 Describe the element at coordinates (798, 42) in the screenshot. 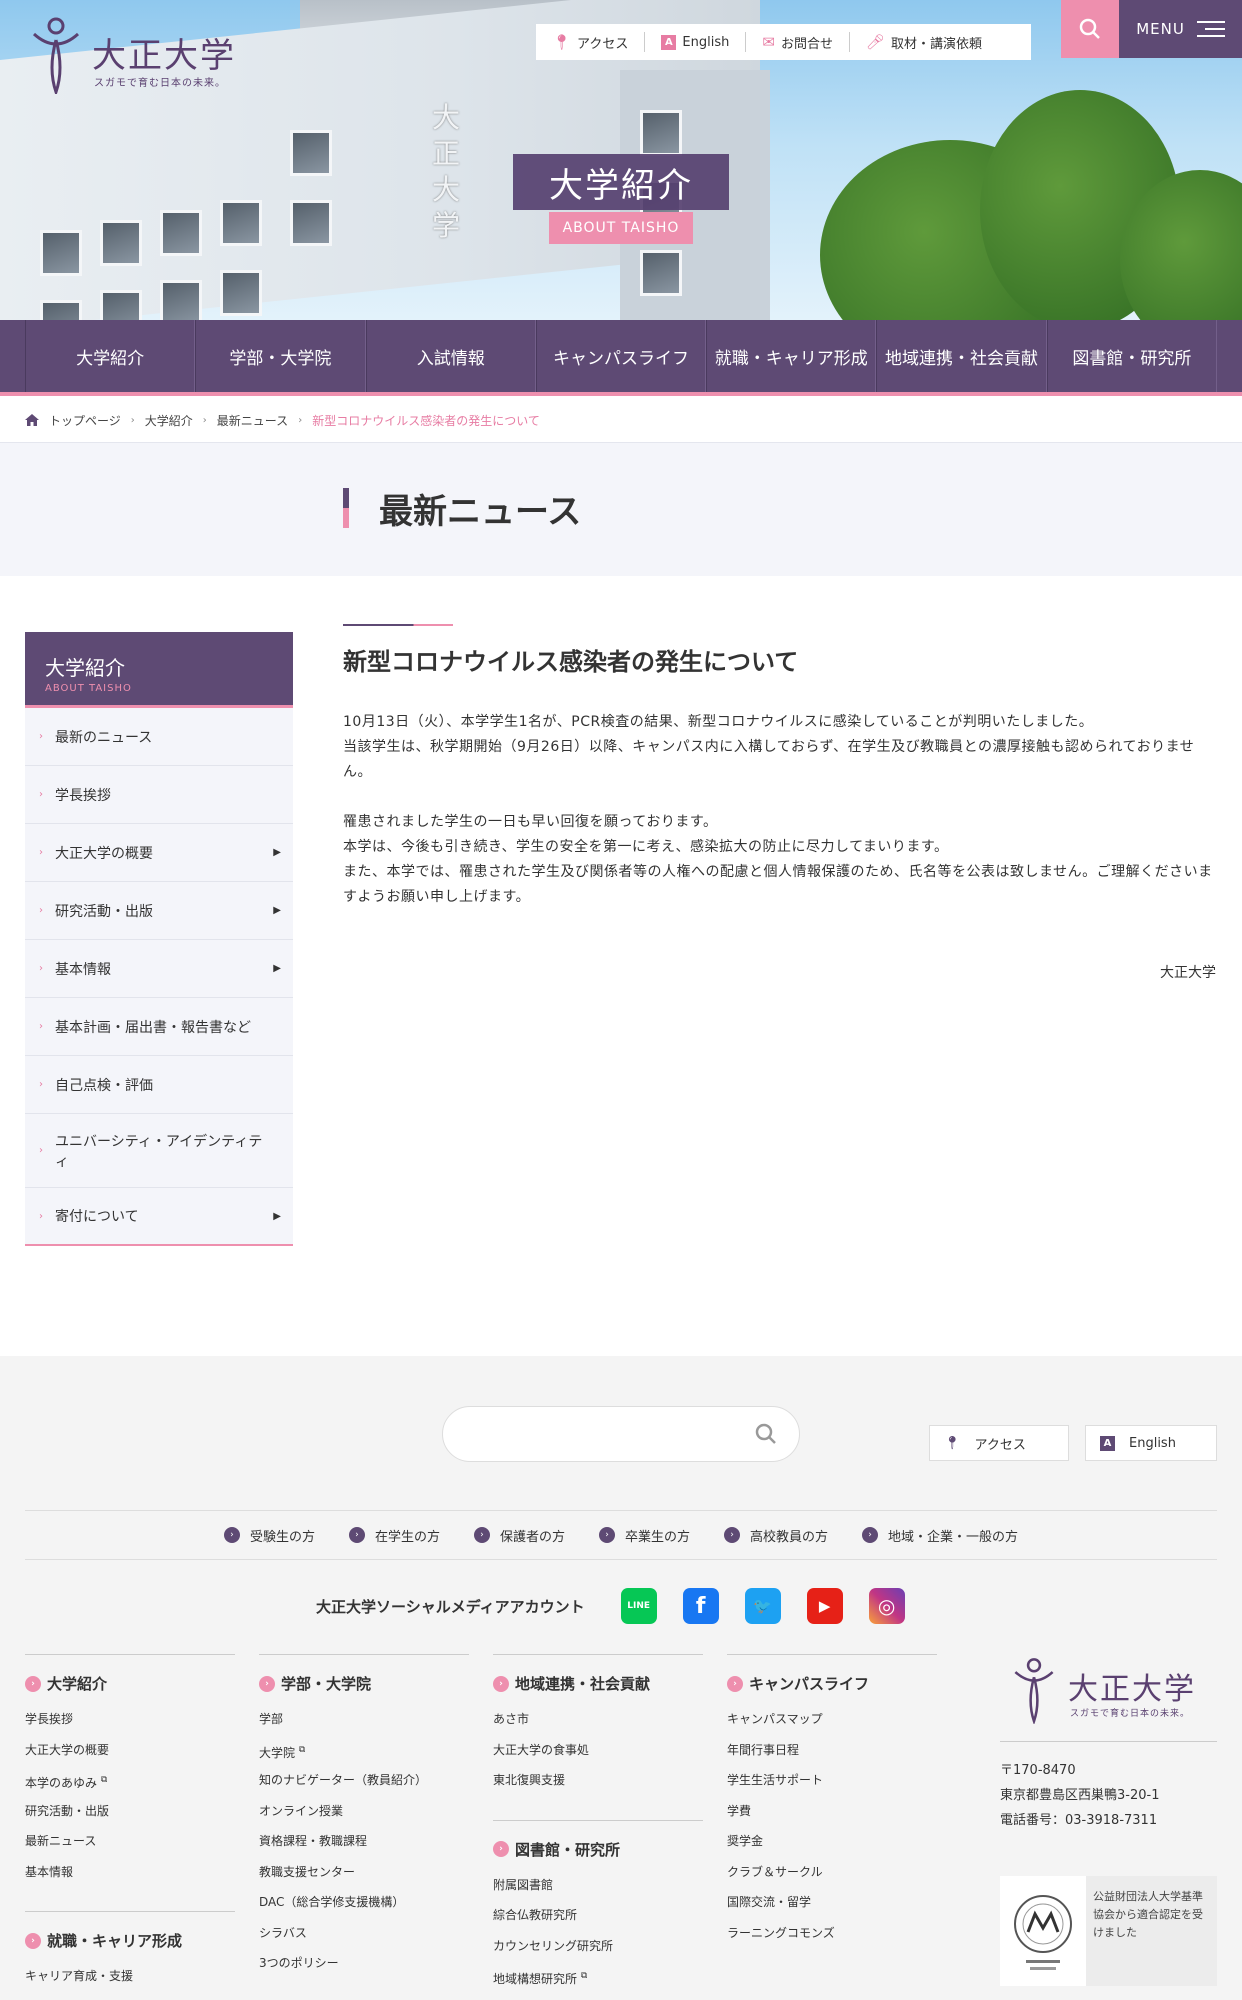

I see `utility-contact-link: ✉︎ お問合せ` at that location.